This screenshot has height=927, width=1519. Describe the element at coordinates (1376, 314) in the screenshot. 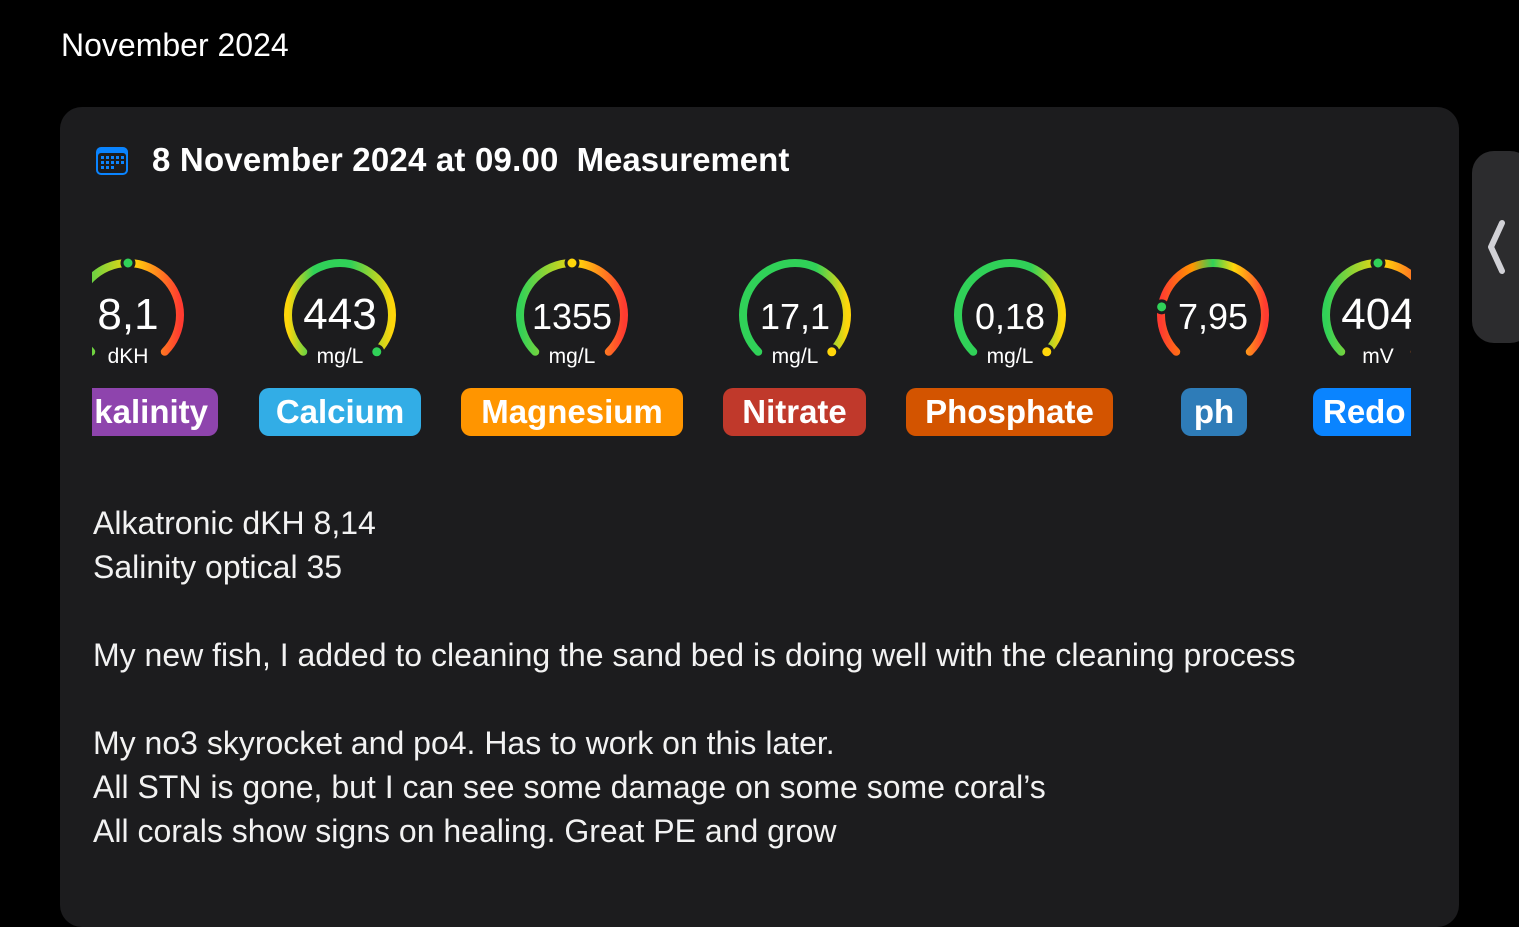

I see `gauge-value: 404` at that location.